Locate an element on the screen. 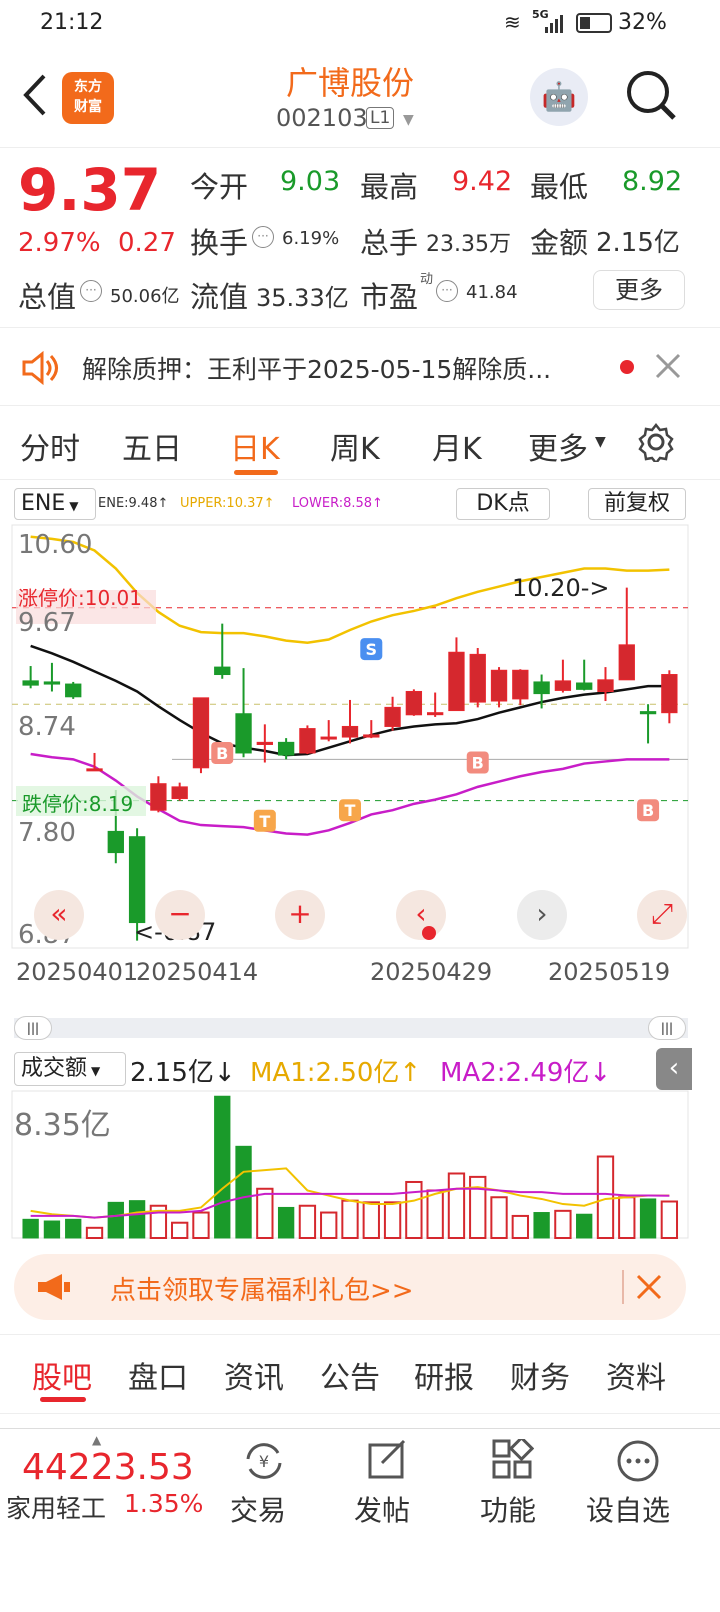 Image resolution: width=720 pixels, height=1612 pixels. tab-more: 更多 is located at coordinates (558, 446).